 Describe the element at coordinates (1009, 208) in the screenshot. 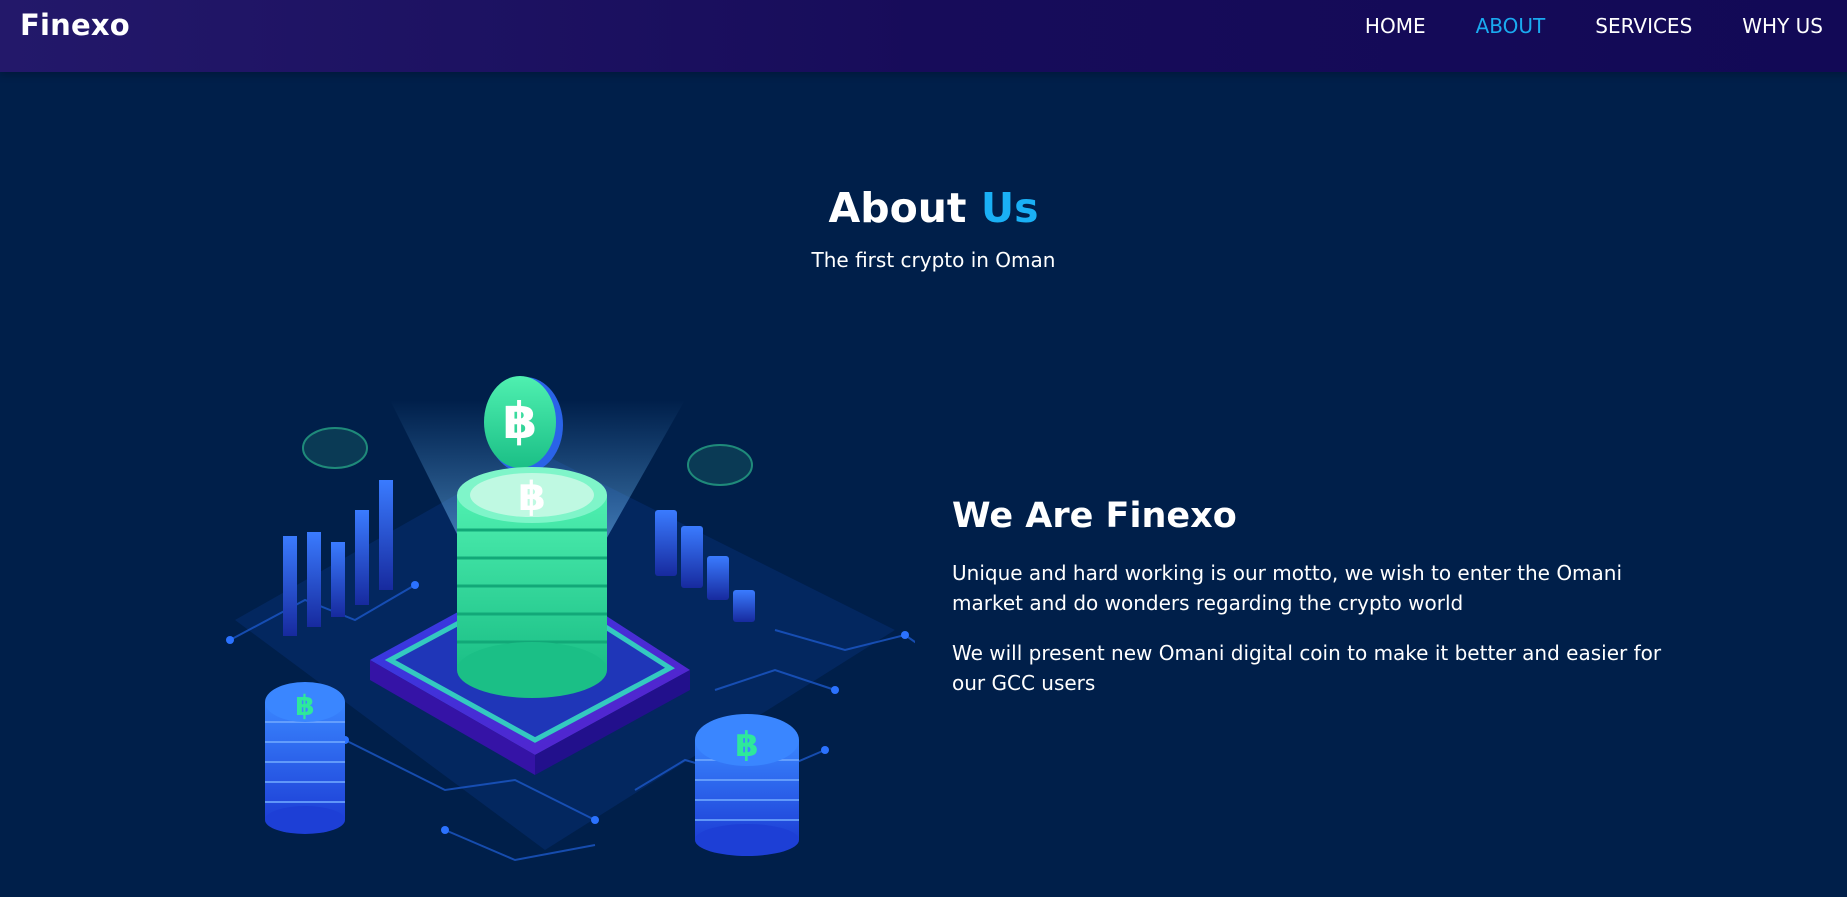

I see `about-heading-accent: Us` at that location.